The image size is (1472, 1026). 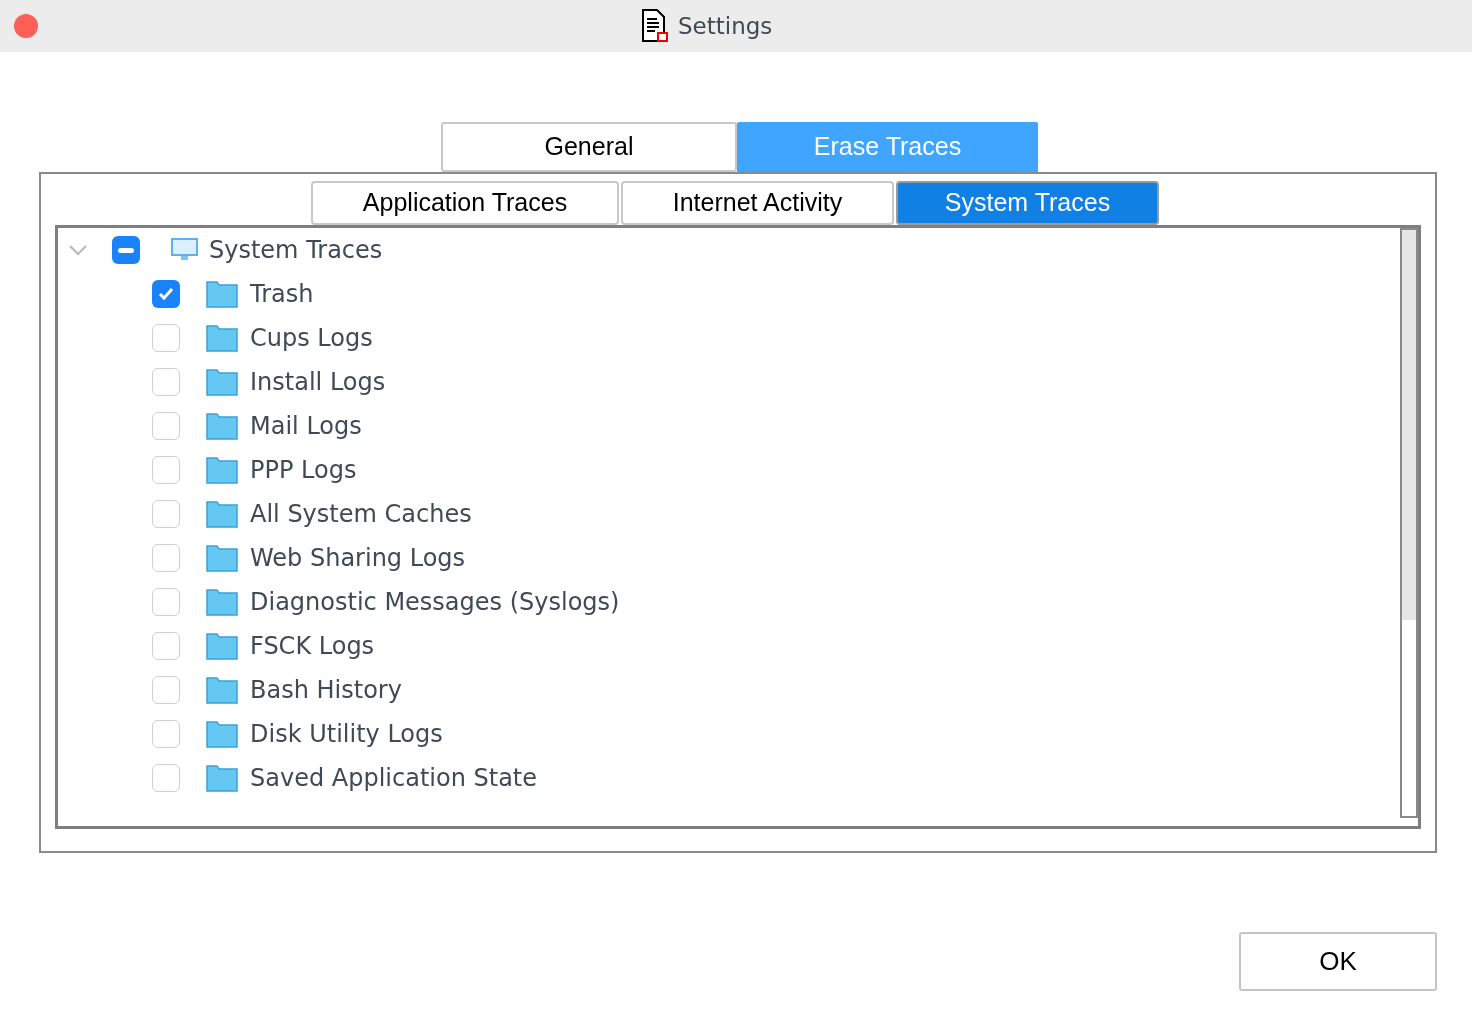 What do you see at coordinates (318, 382) in the screenshot?
I see `tree-item-label: Install Logs` at bounding box center [318, 382].